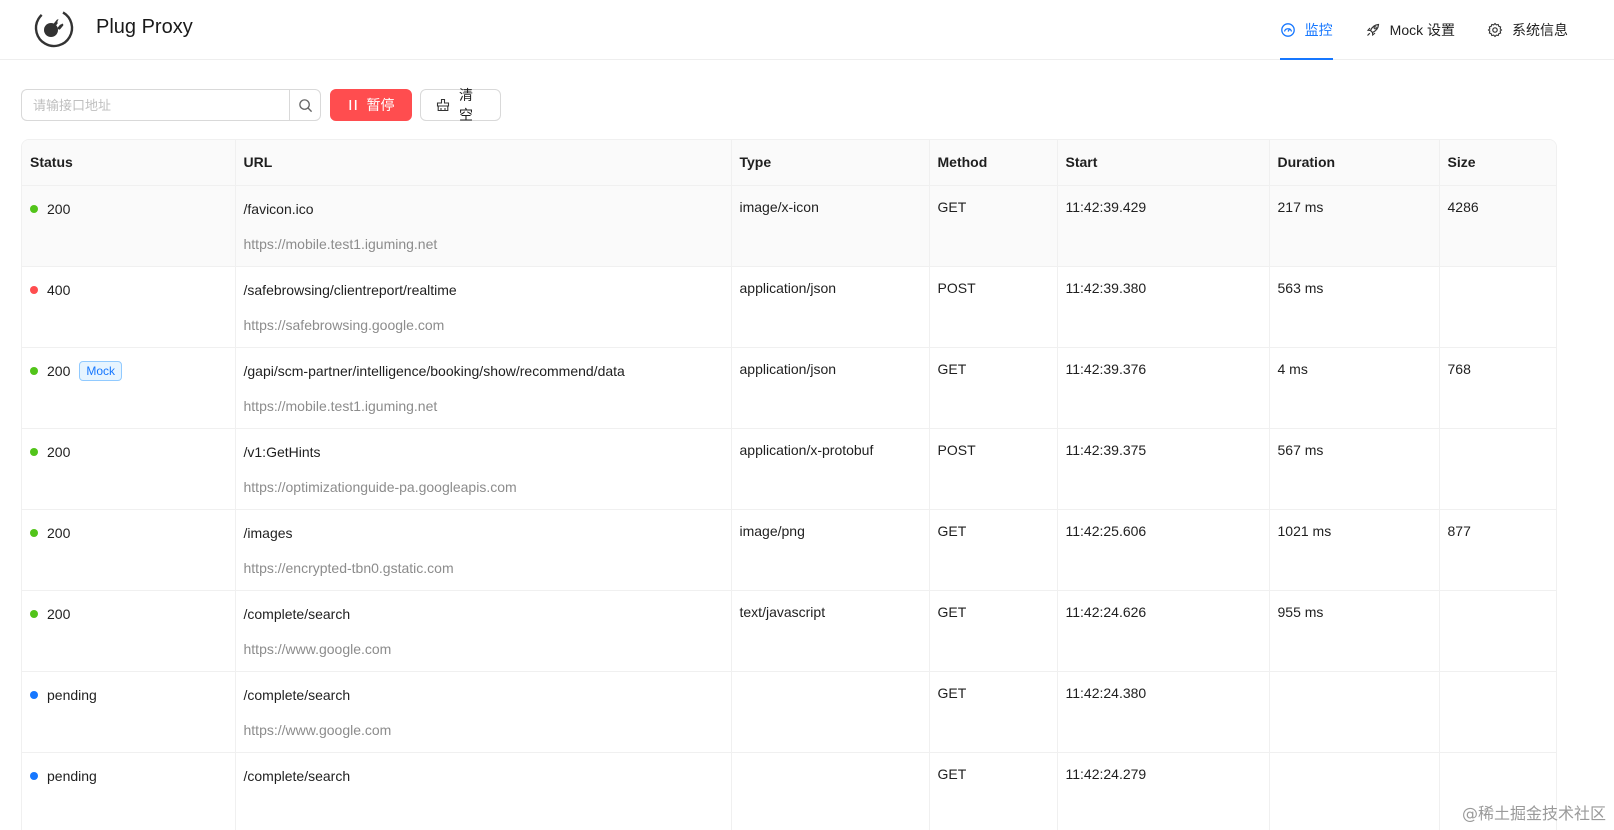 The image size is (1614, 830). I want to click on size-cell: 768, so click(1497, 388).